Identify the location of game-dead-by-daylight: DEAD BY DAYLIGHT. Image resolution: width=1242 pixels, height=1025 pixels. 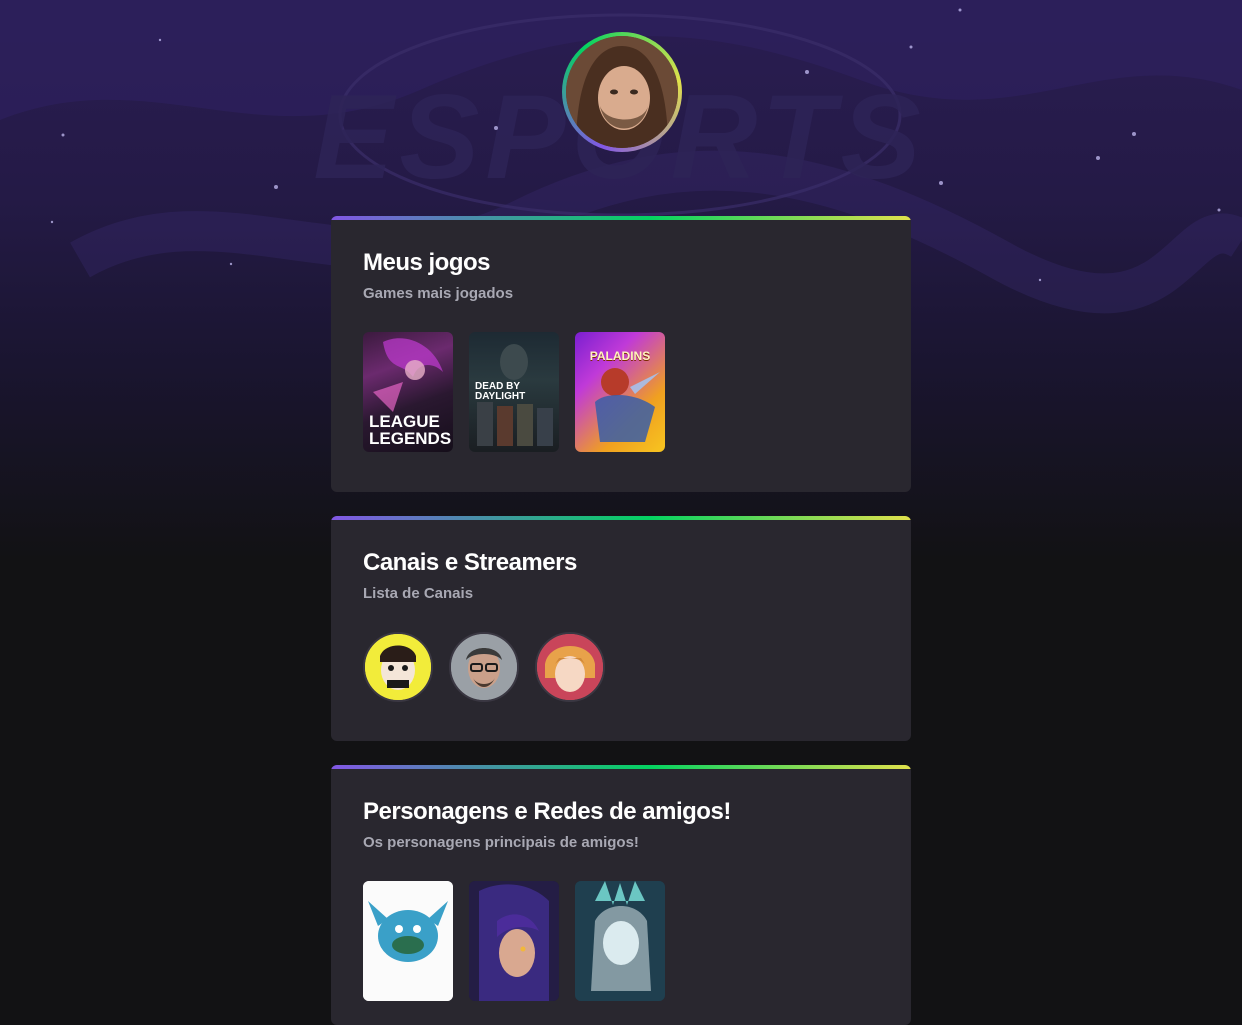
(514, 392).